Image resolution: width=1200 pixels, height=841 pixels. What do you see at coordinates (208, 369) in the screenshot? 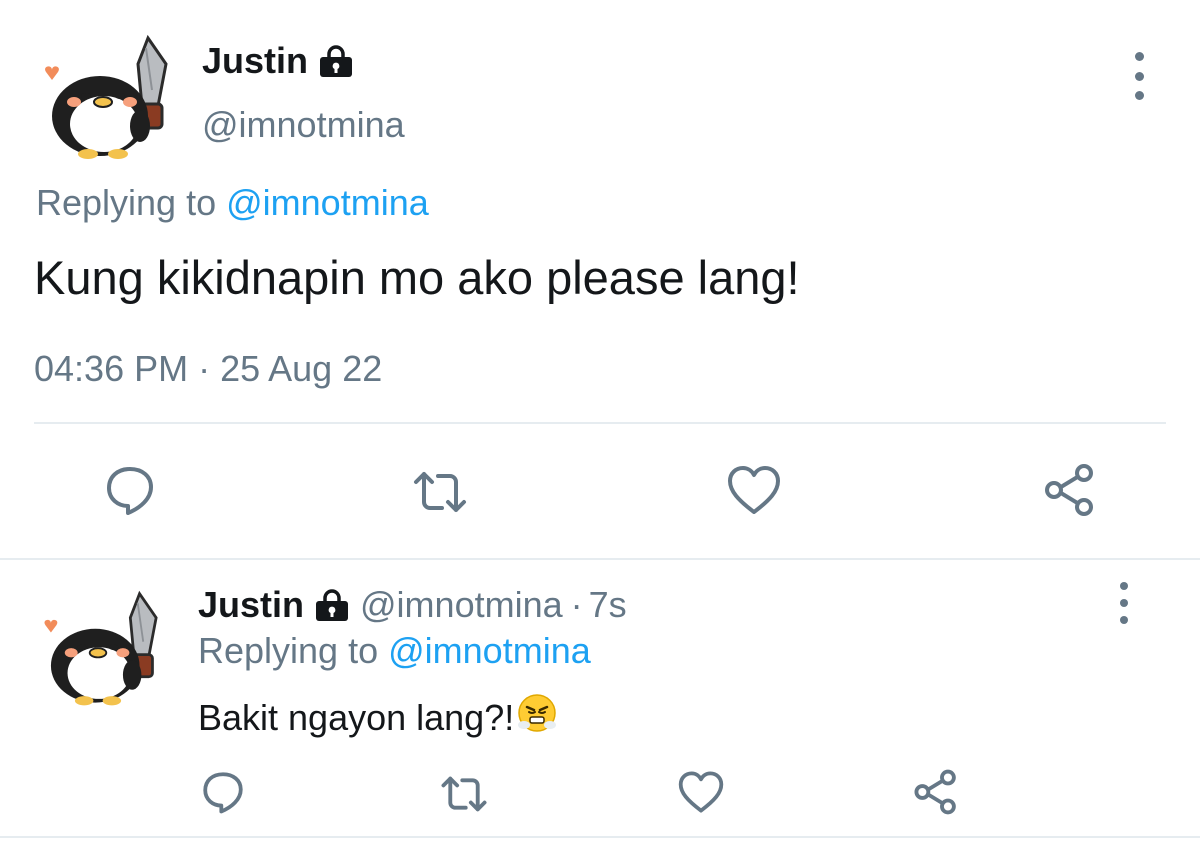
I see `tweet-timestamp: 04:36 PM · 25 Aug 22` at bounding box center [208, 369].